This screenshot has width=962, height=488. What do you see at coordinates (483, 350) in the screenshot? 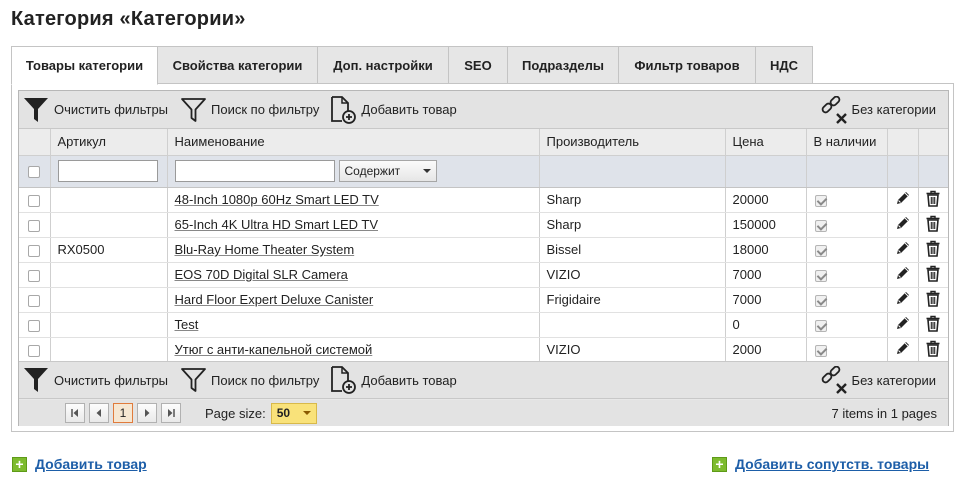
I see `table-row: Утюг с анти-капельной системой VIZIO 2000` at bounding box center [483, 350].